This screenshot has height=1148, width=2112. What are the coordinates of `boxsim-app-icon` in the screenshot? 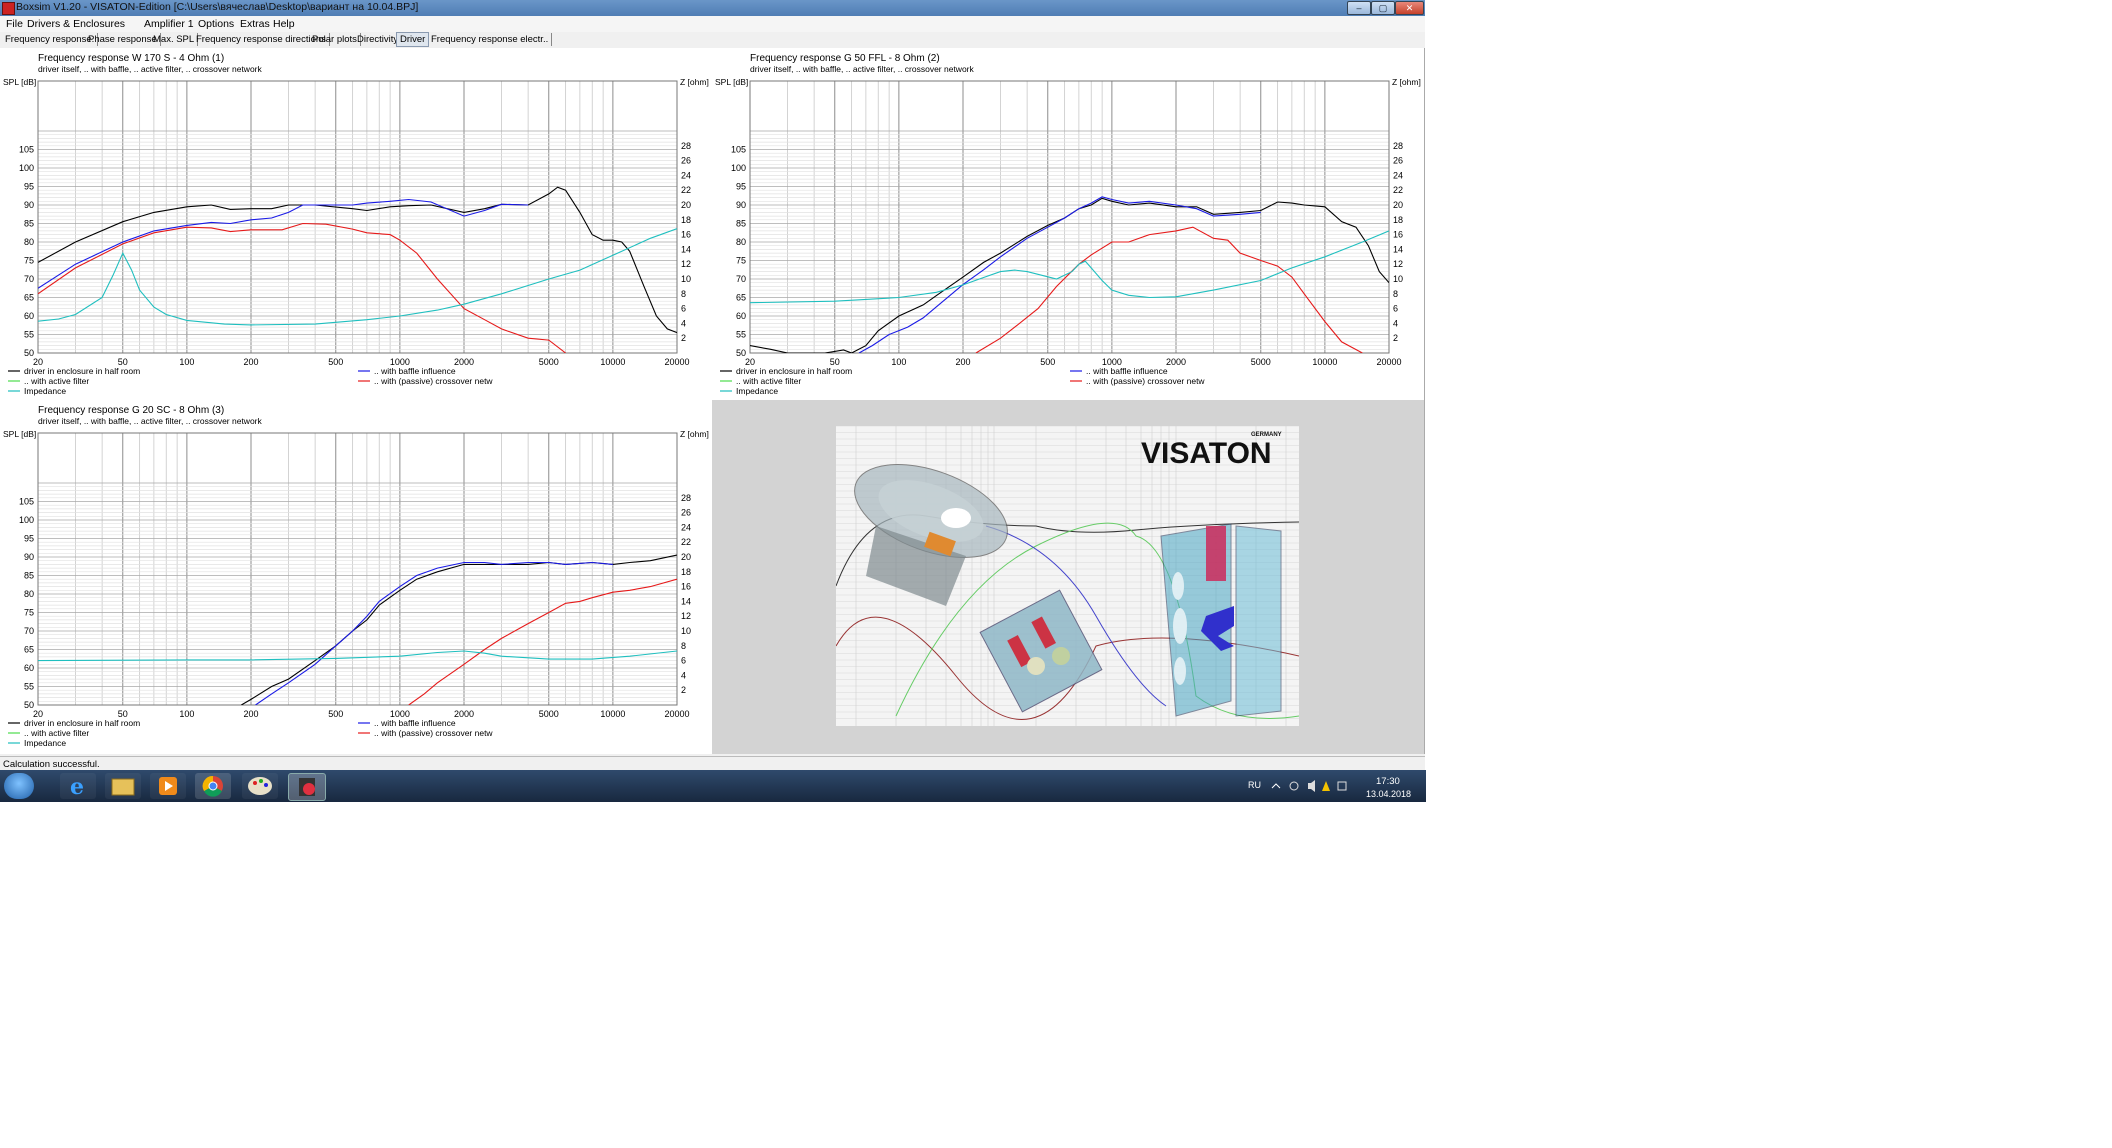 It's located at (8, 8).